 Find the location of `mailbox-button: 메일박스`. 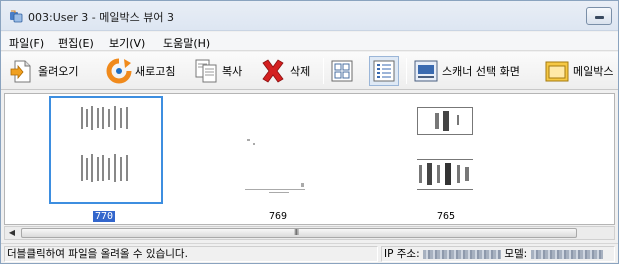

mailbox-button: 메일박스 is located at coordinates (578, 71).